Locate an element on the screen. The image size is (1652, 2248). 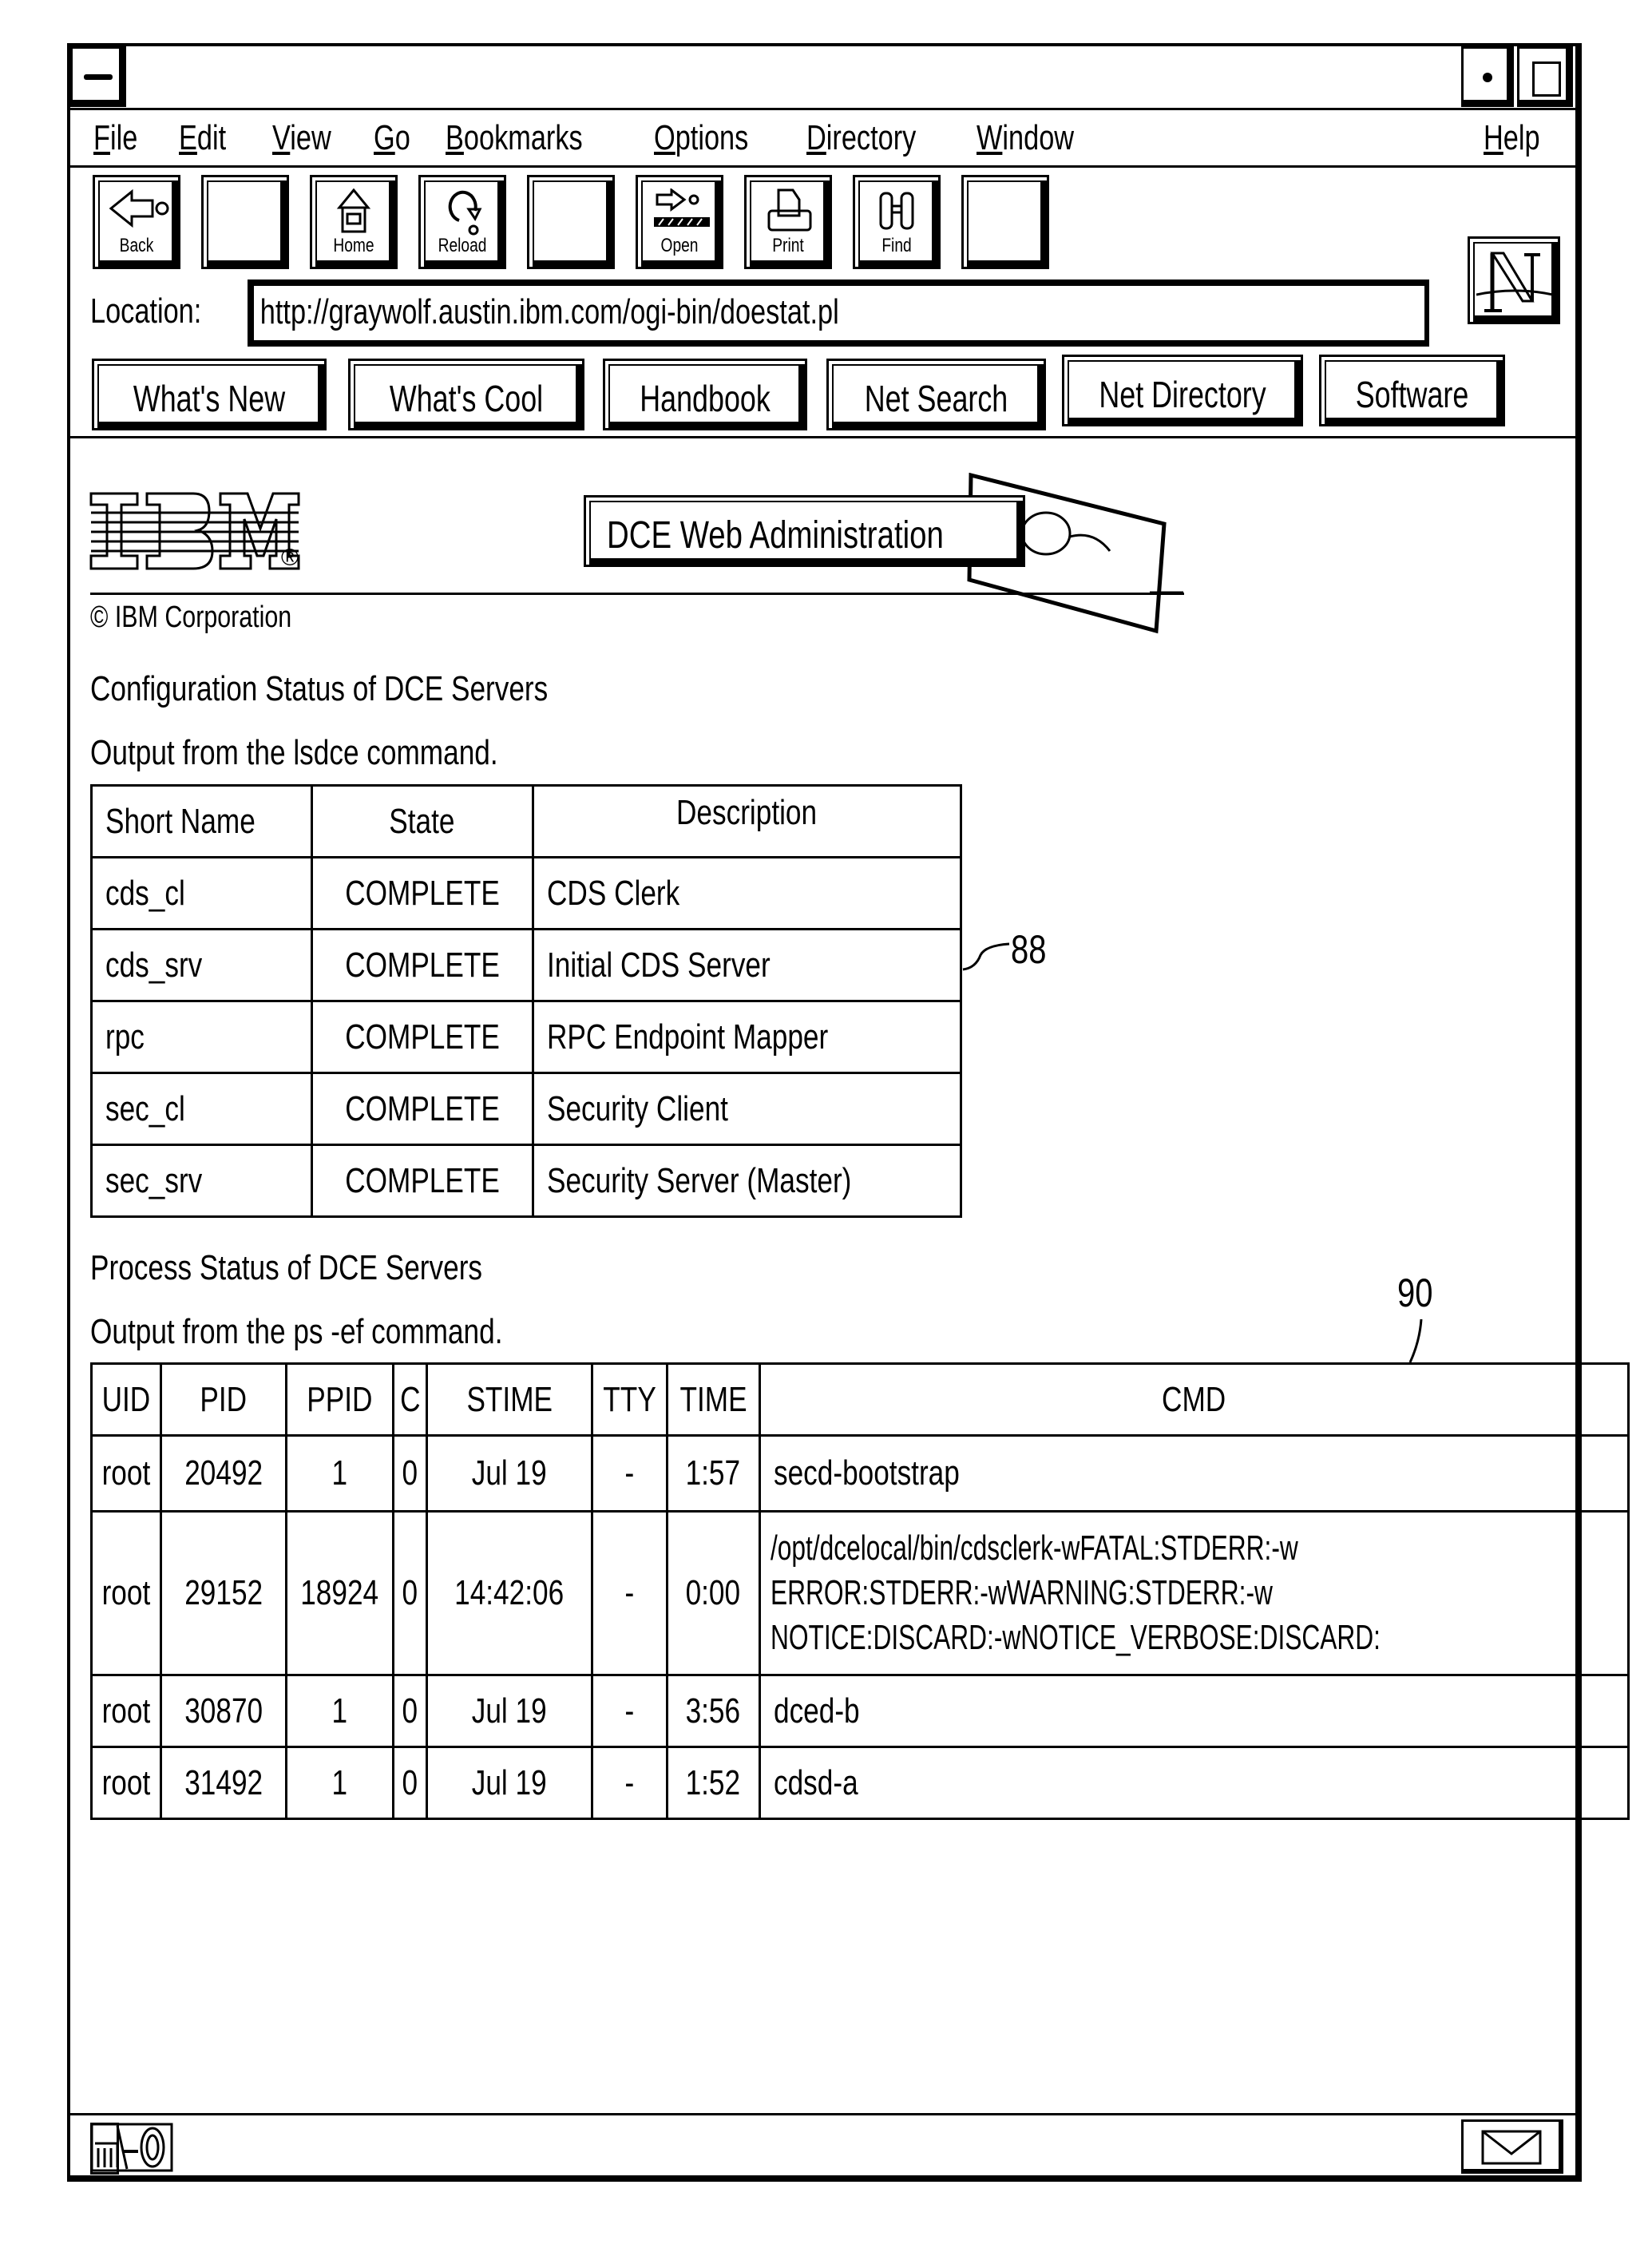
net-directory-button: Net Directory is located at coordinates (1182, 390).